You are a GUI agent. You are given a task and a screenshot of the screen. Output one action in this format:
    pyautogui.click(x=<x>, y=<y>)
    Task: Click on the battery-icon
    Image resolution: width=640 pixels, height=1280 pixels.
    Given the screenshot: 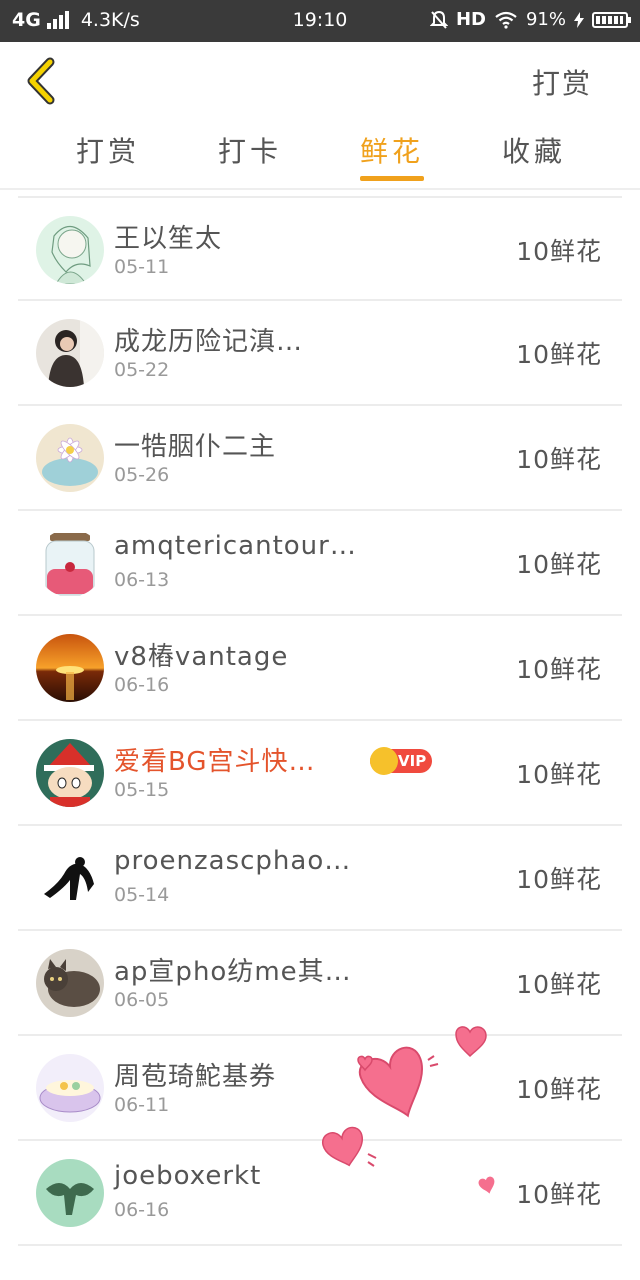 What is the action you would take?
    pyautogui.click(x=611, y=19)
    